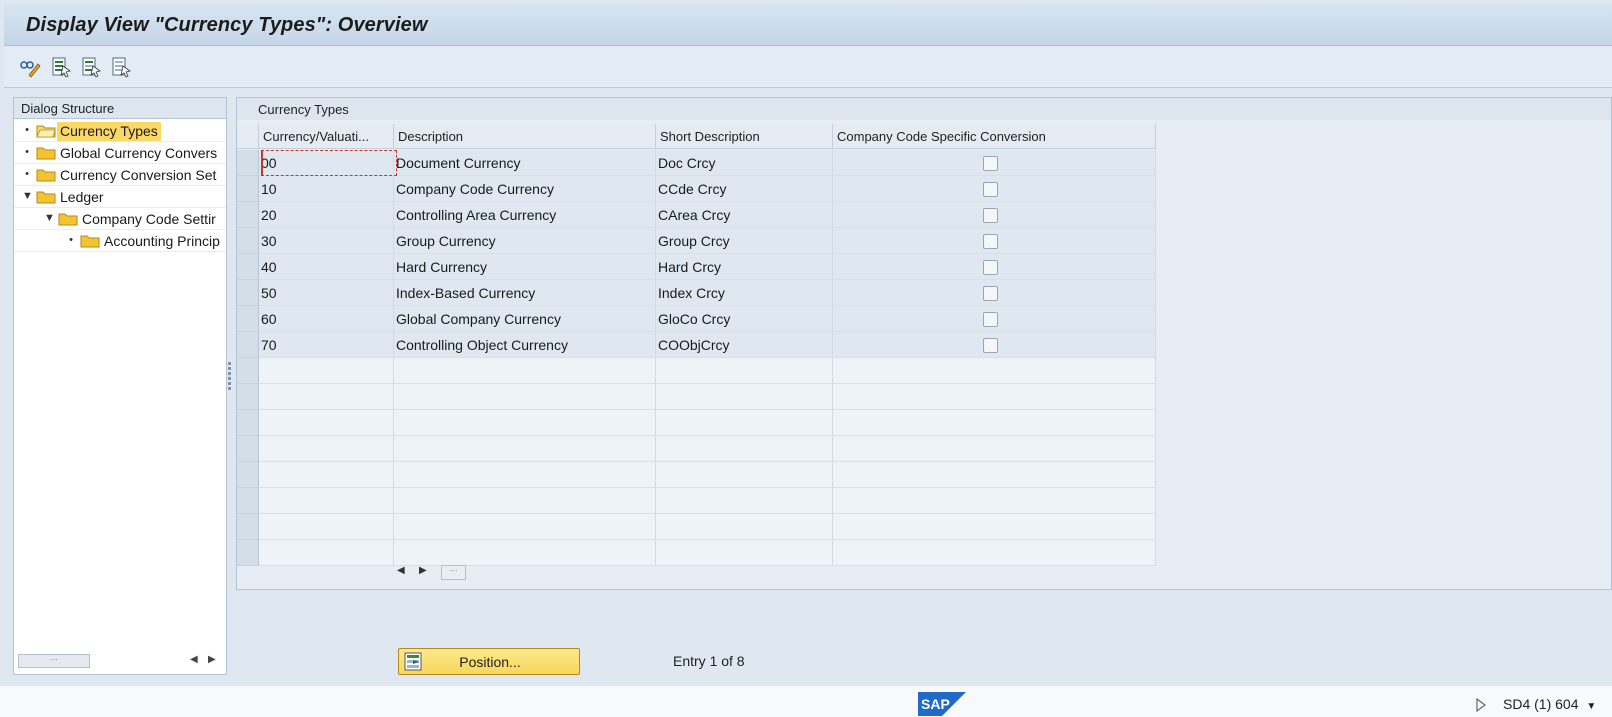 Image resolution: width=1612 pixels, height=717 pixels. I want to click on select-all-rows-button, so click(248, 136).